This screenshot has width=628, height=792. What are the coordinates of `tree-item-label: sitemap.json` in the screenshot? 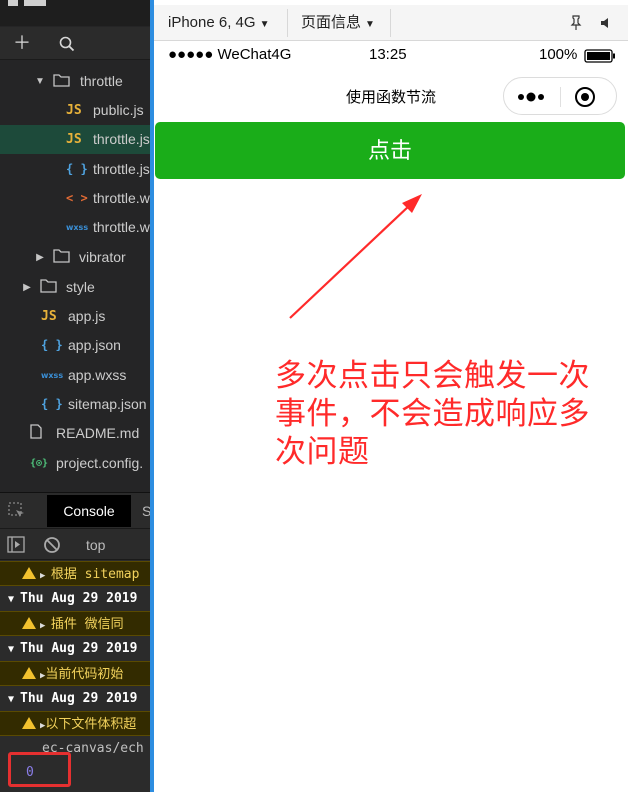 It's located at (107, 404).